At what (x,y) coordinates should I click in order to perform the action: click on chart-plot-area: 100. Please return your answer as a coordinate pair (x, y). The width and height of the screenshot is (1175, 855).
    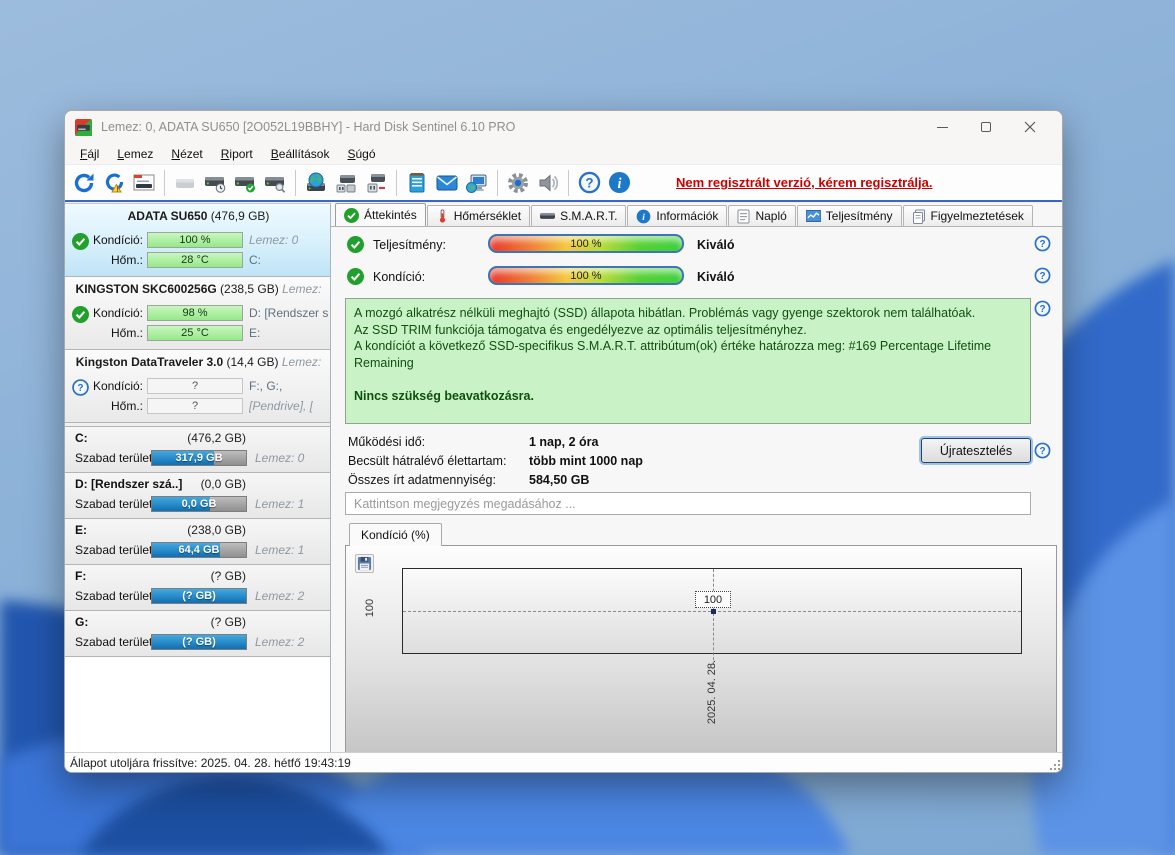
    Looking at the image, I should click on (712, 616).